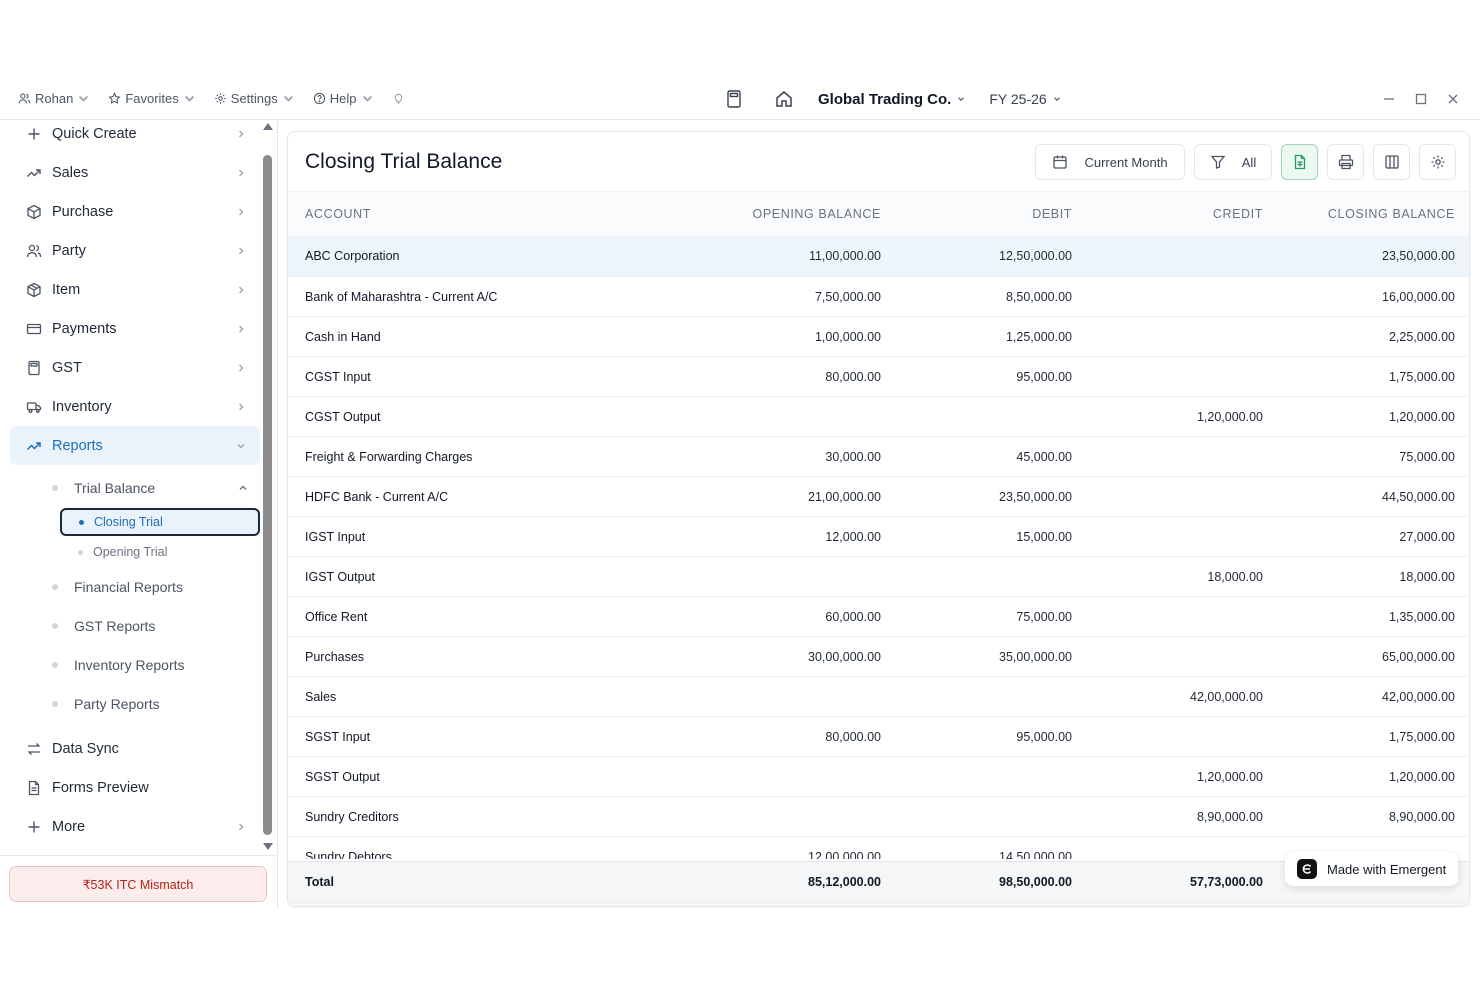 This screenshot has height=987, width=1480. Describe the element at coordinates (135, 211) in the screenshot. I see `sidebar-item-purchase: Purchase` at that location.